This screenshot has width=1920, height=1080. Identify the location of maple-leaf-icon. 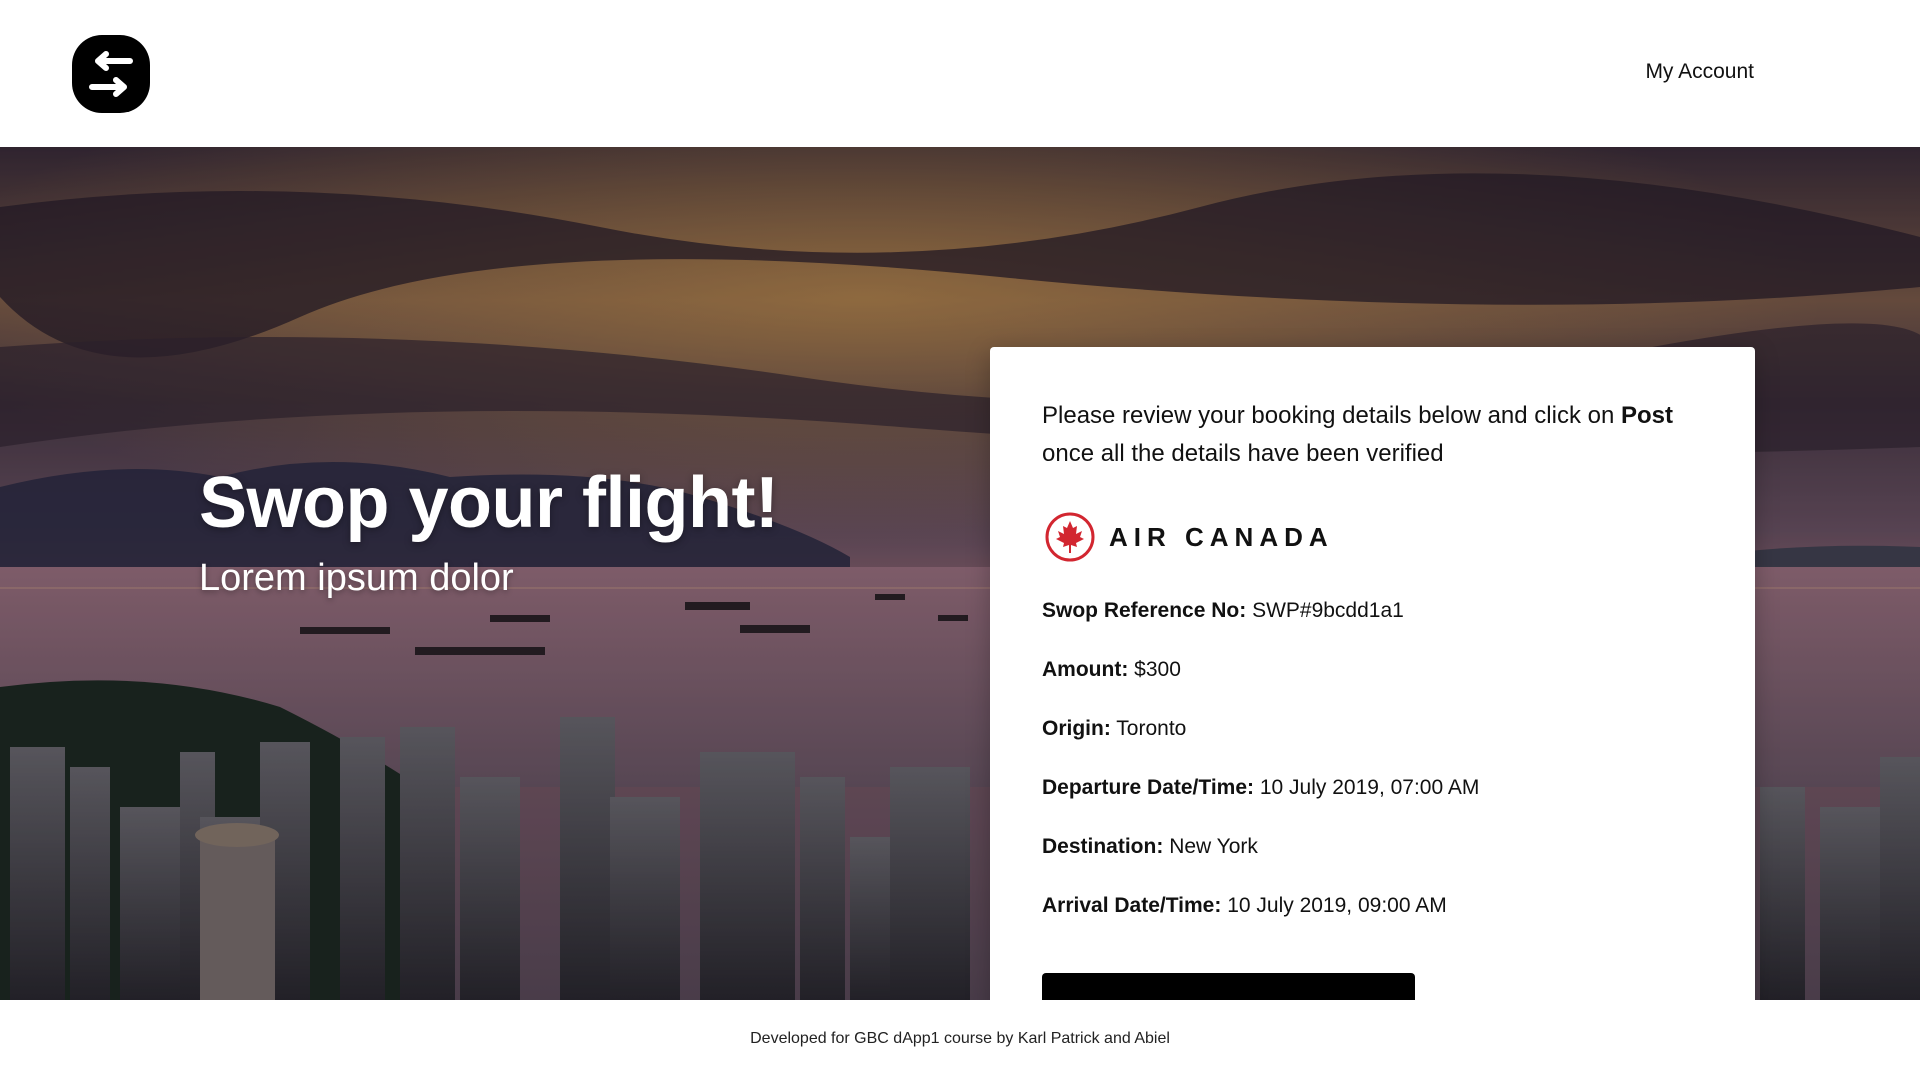
(1070, 537).